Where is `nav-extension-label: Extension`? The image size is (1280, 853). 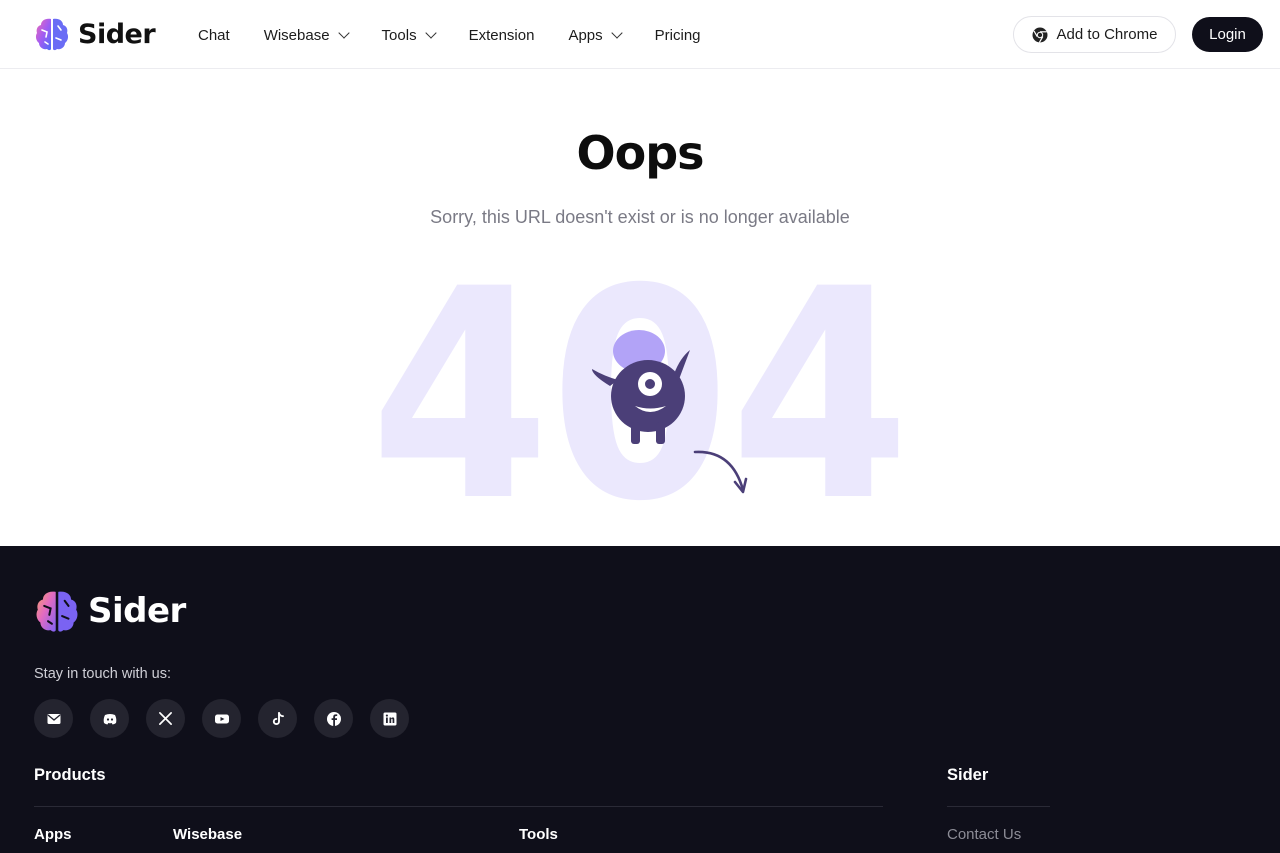
nav-extension-label: Extension is located at coordinates (501, 35).